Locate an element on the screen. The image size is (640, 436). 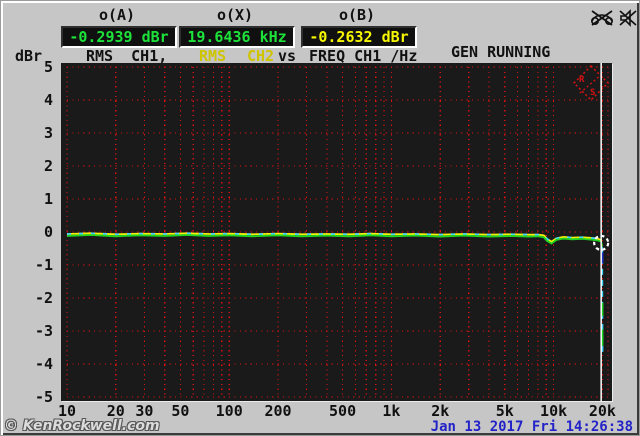
y-tick-label: 3 is located at coordinates (48, 133).